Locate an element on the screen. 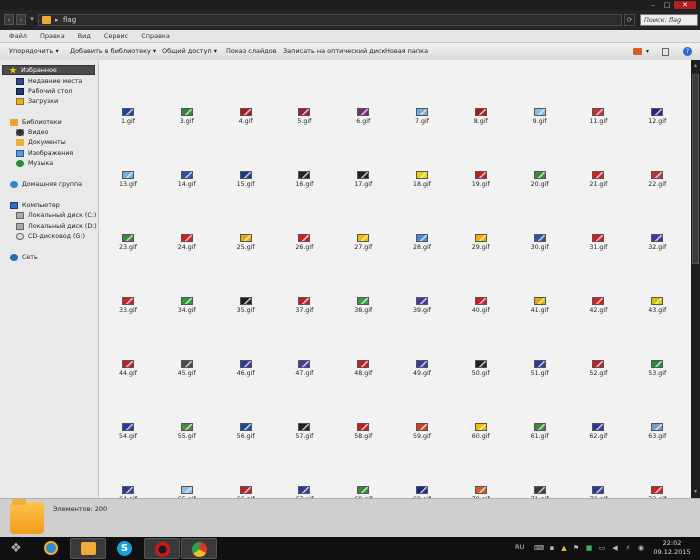 The image size is (700, 560). file-item: 34.gif is located at coordinates (187, 305).